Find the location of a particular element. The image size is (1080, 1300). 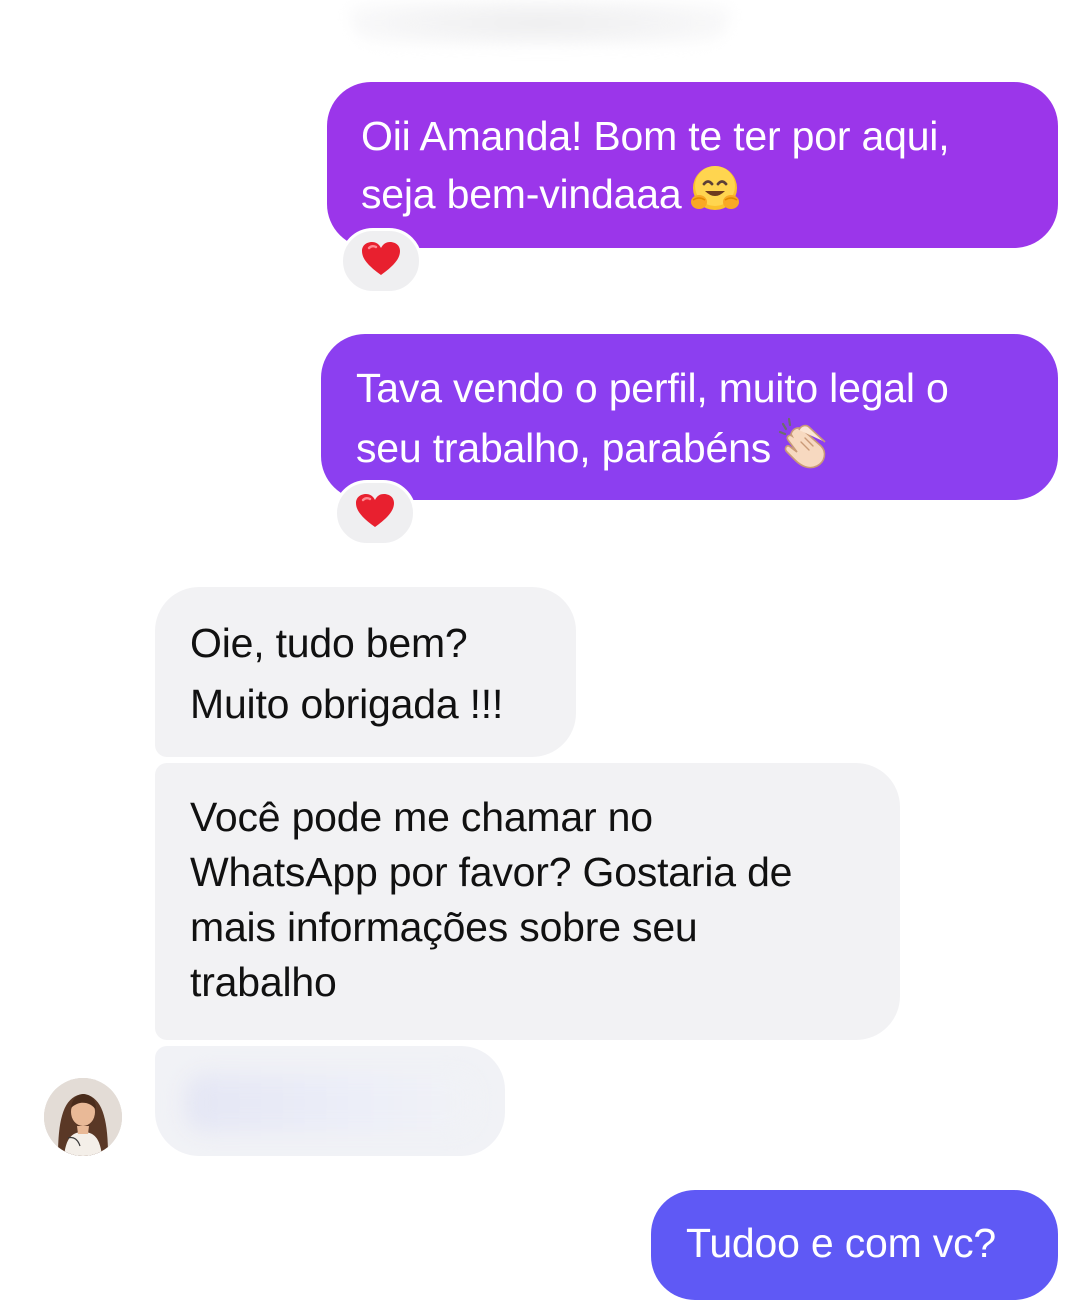

received-message-bubble: Oie, tudo bem? Muito obrigada !!! is located at coordinates (365, 672).